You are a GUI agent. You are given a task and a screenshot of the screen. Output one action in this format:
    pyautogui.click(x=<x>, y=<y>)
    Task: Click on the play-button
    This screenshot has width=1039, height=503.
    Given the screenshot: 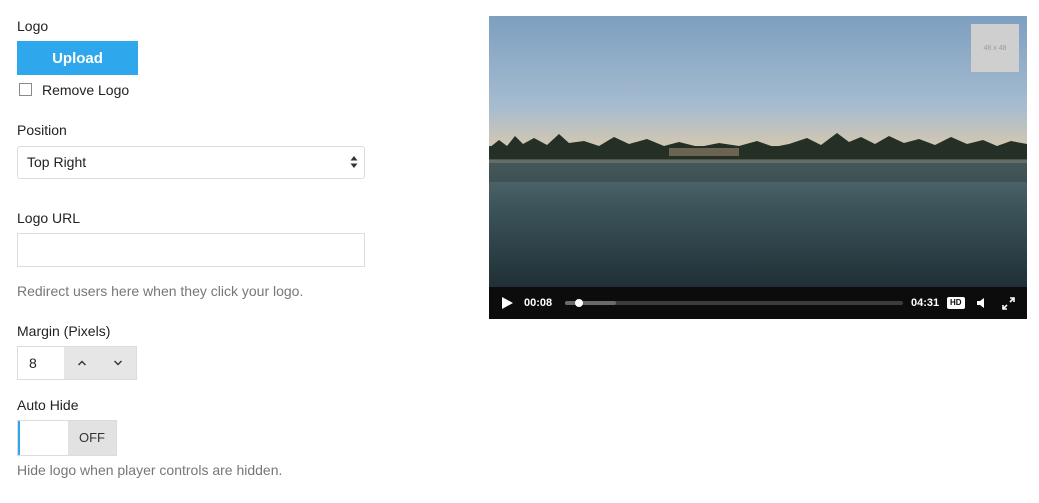 What is the action you would take?
    pyautogui.click(x=507, y=303)
    